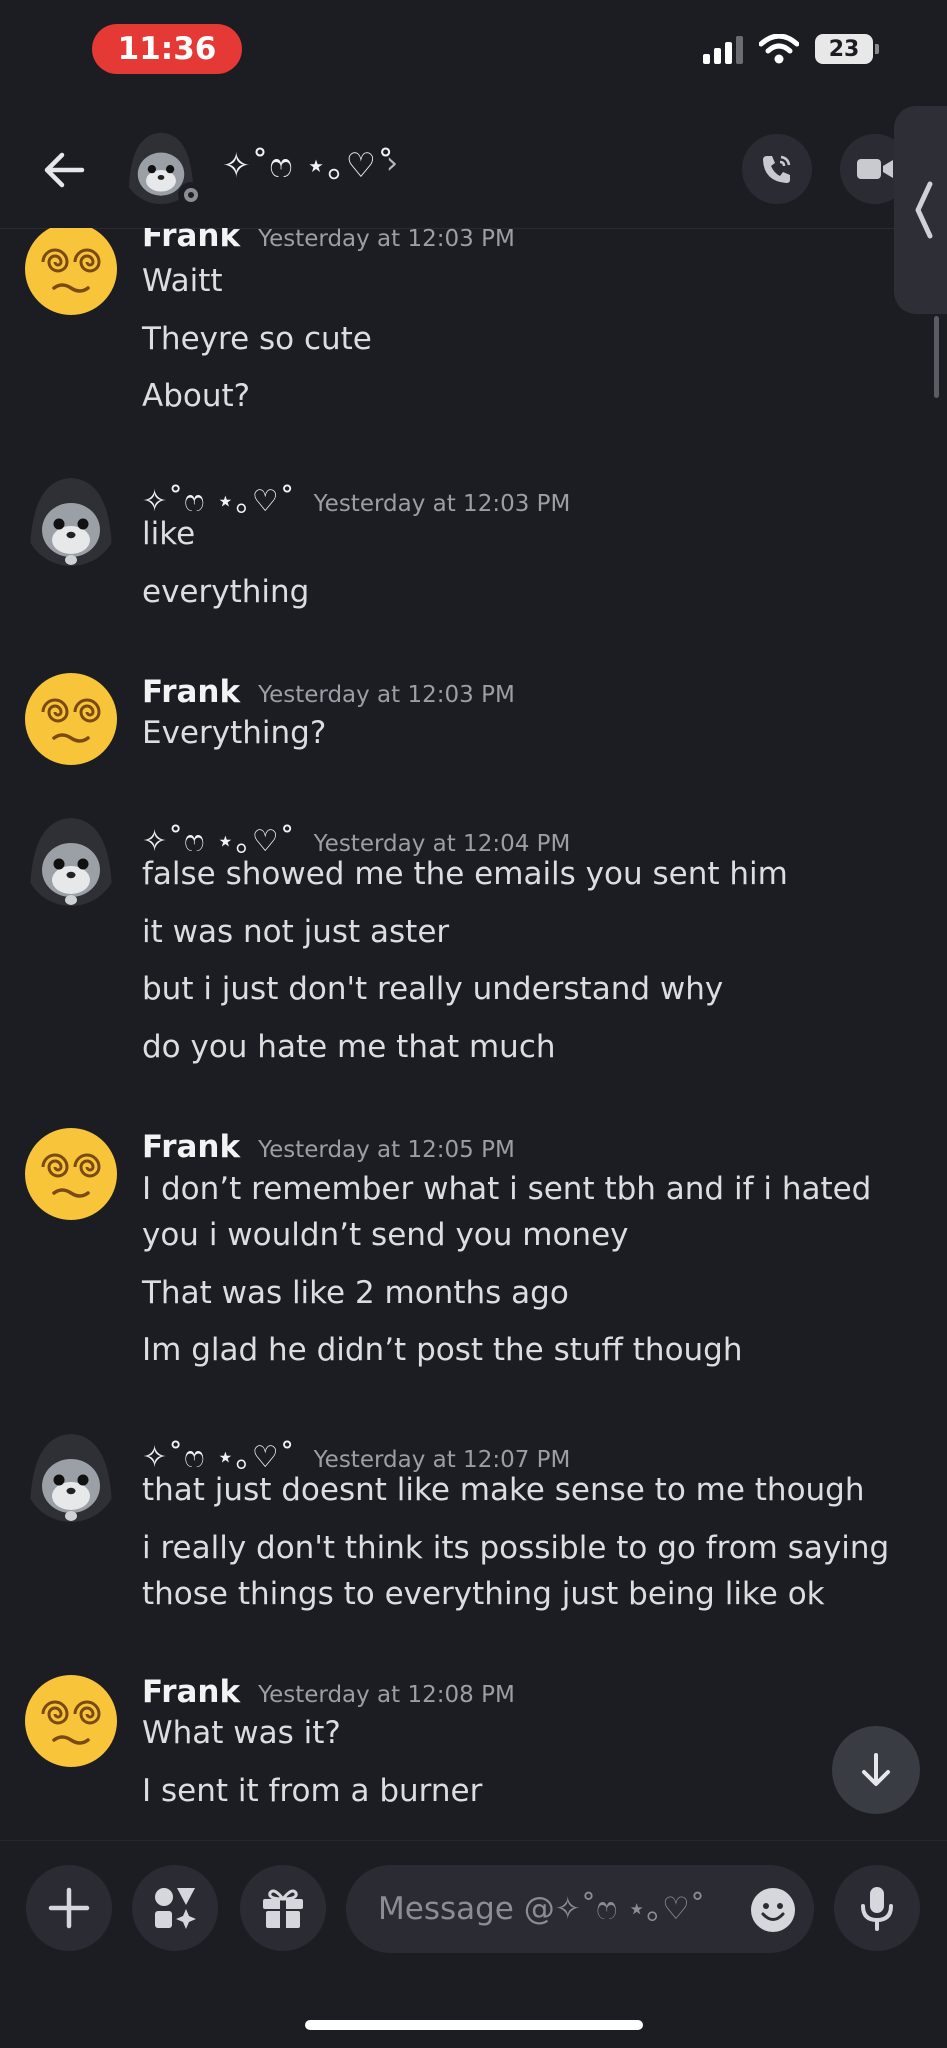  I want to click on voice-message-button, so click(877, 1908).